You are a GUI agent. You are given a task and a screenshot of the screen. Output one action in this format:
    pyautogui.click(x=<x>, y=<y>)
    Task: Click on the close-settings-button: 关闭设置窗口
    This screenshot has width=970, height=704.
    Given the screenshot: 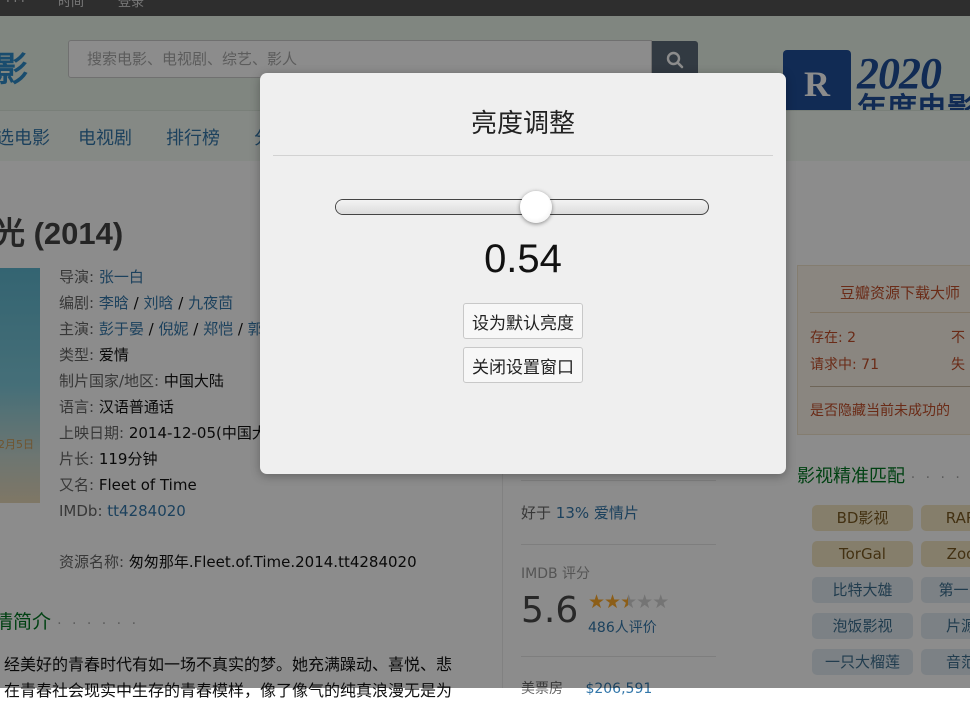 What is the action you would take?
    pyautogui.click(x=523, y=365)
    